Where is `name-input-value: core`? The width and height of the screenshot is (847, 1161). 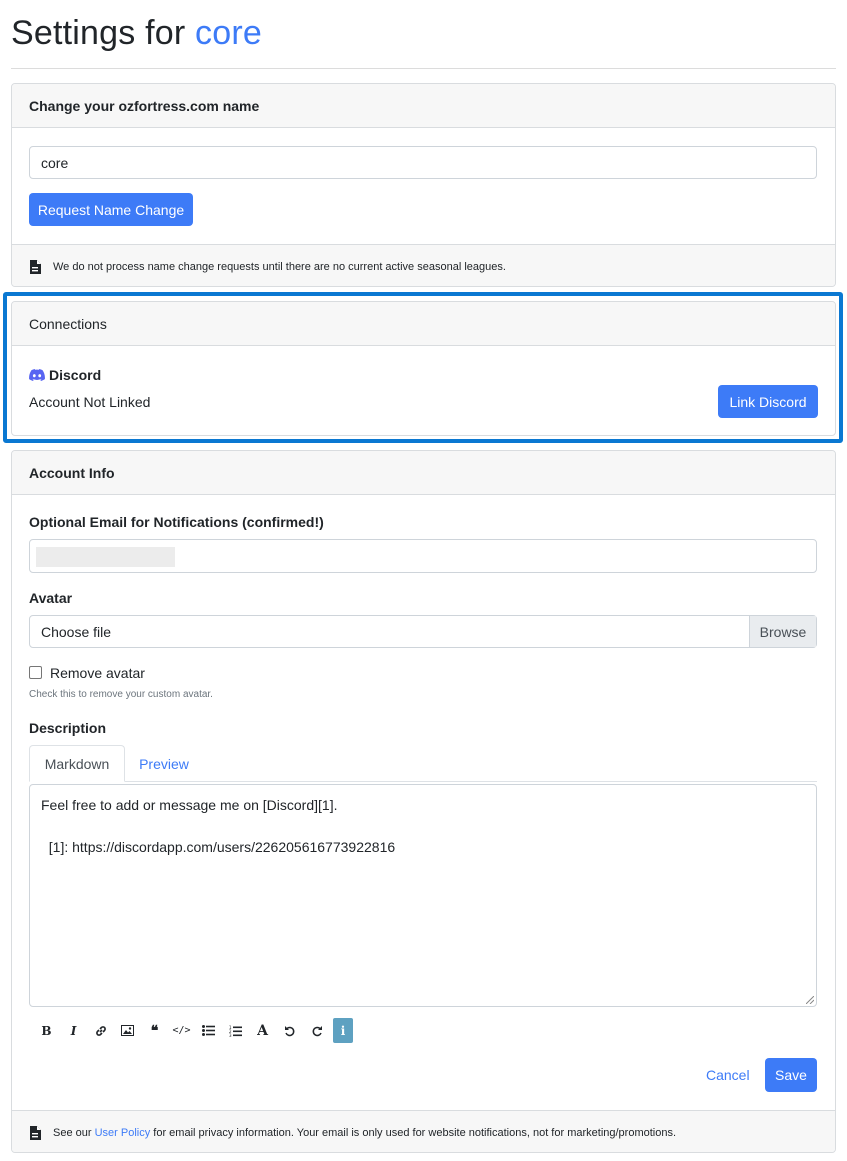 name-input-value: core is located at coordinates (55, 162).